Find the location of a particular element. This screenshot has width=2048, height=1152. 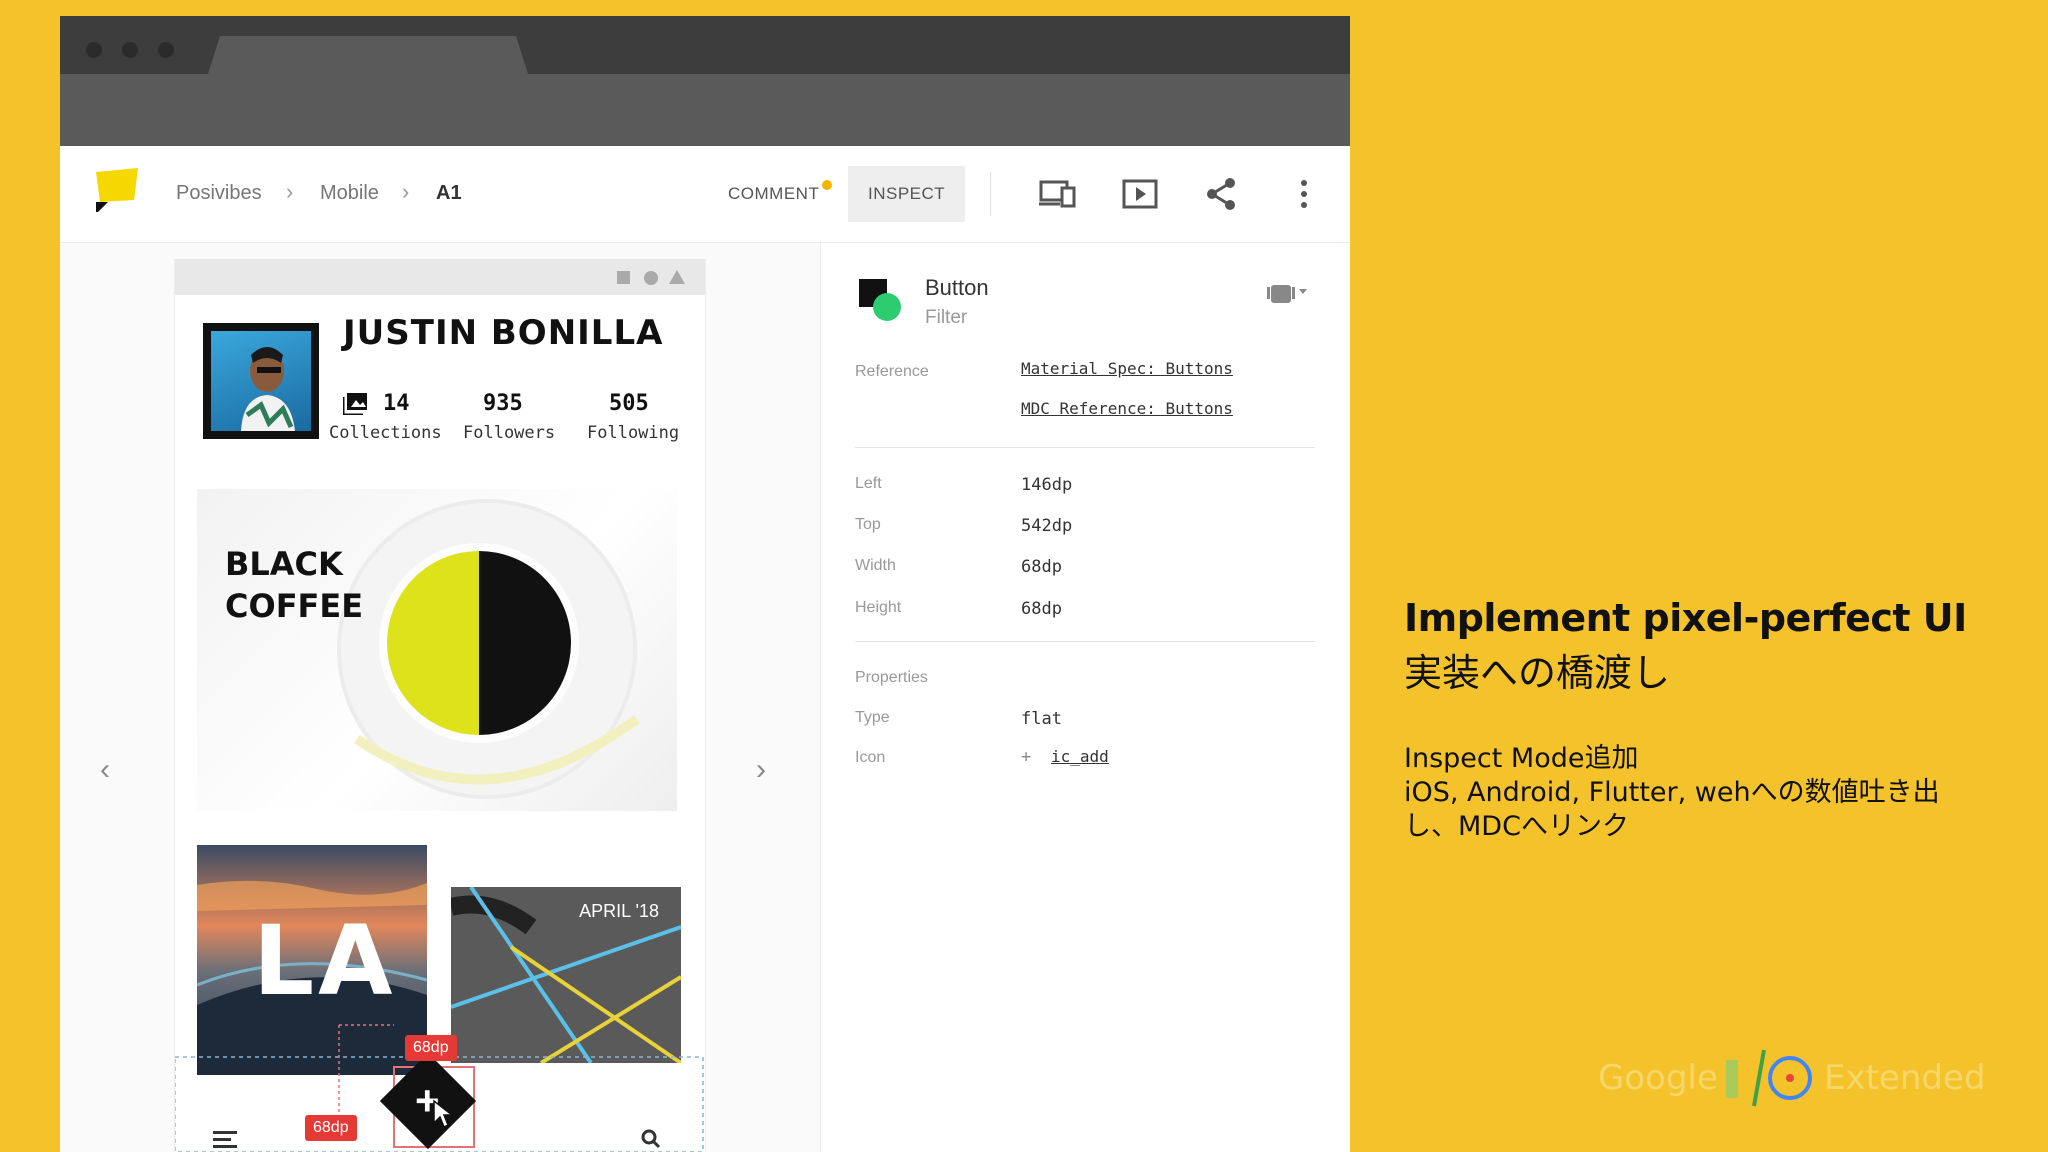

previous-screen-icon: ‹ is located at coordinates (105, 770).